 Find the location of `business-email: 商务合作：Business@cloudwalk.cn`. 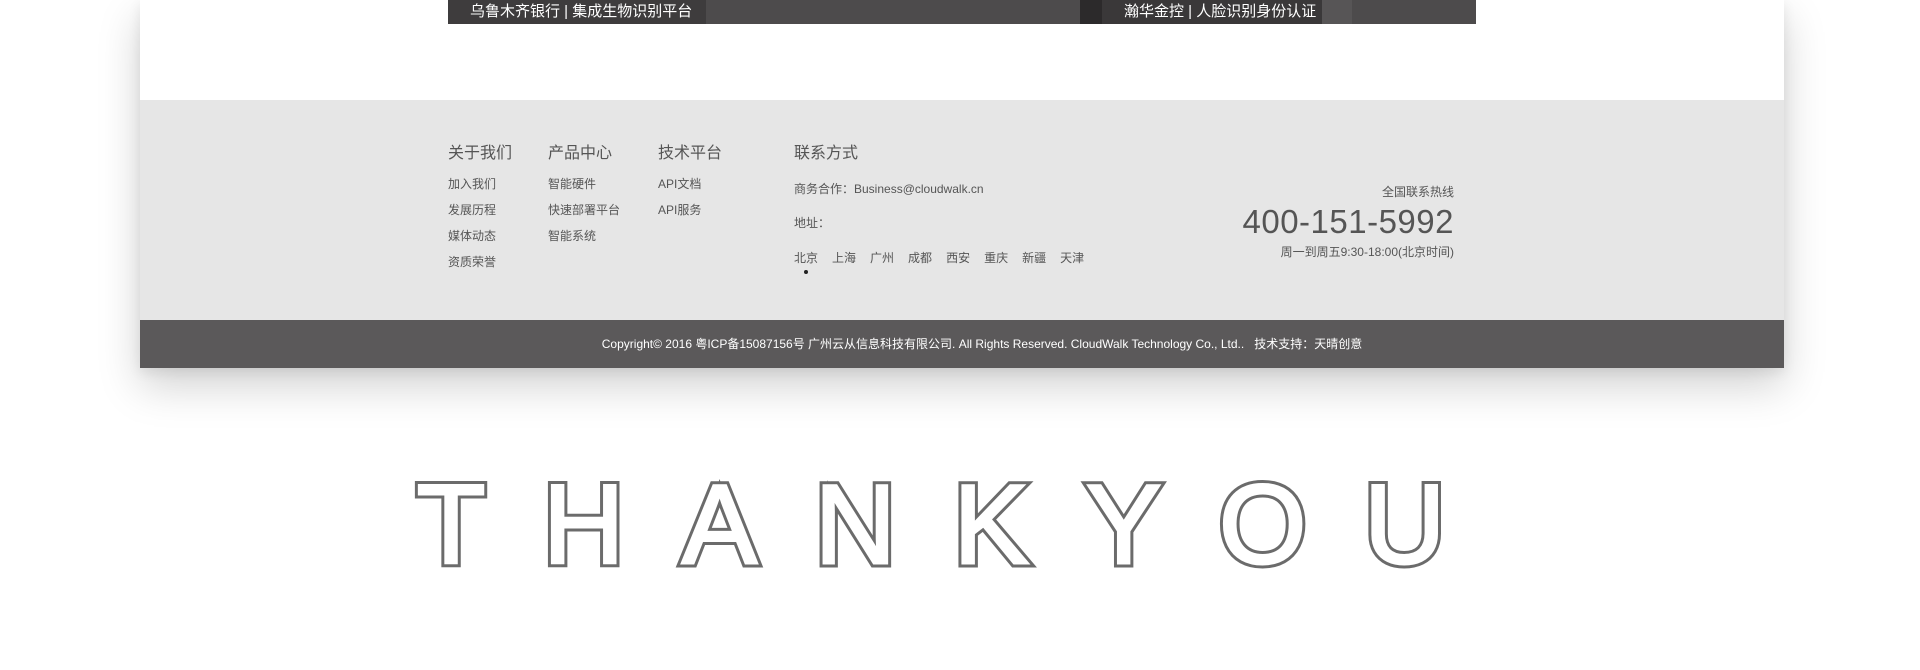

business-email: 商务合作：Business@cloudwalk.cn is located at coordinates (939, 189).